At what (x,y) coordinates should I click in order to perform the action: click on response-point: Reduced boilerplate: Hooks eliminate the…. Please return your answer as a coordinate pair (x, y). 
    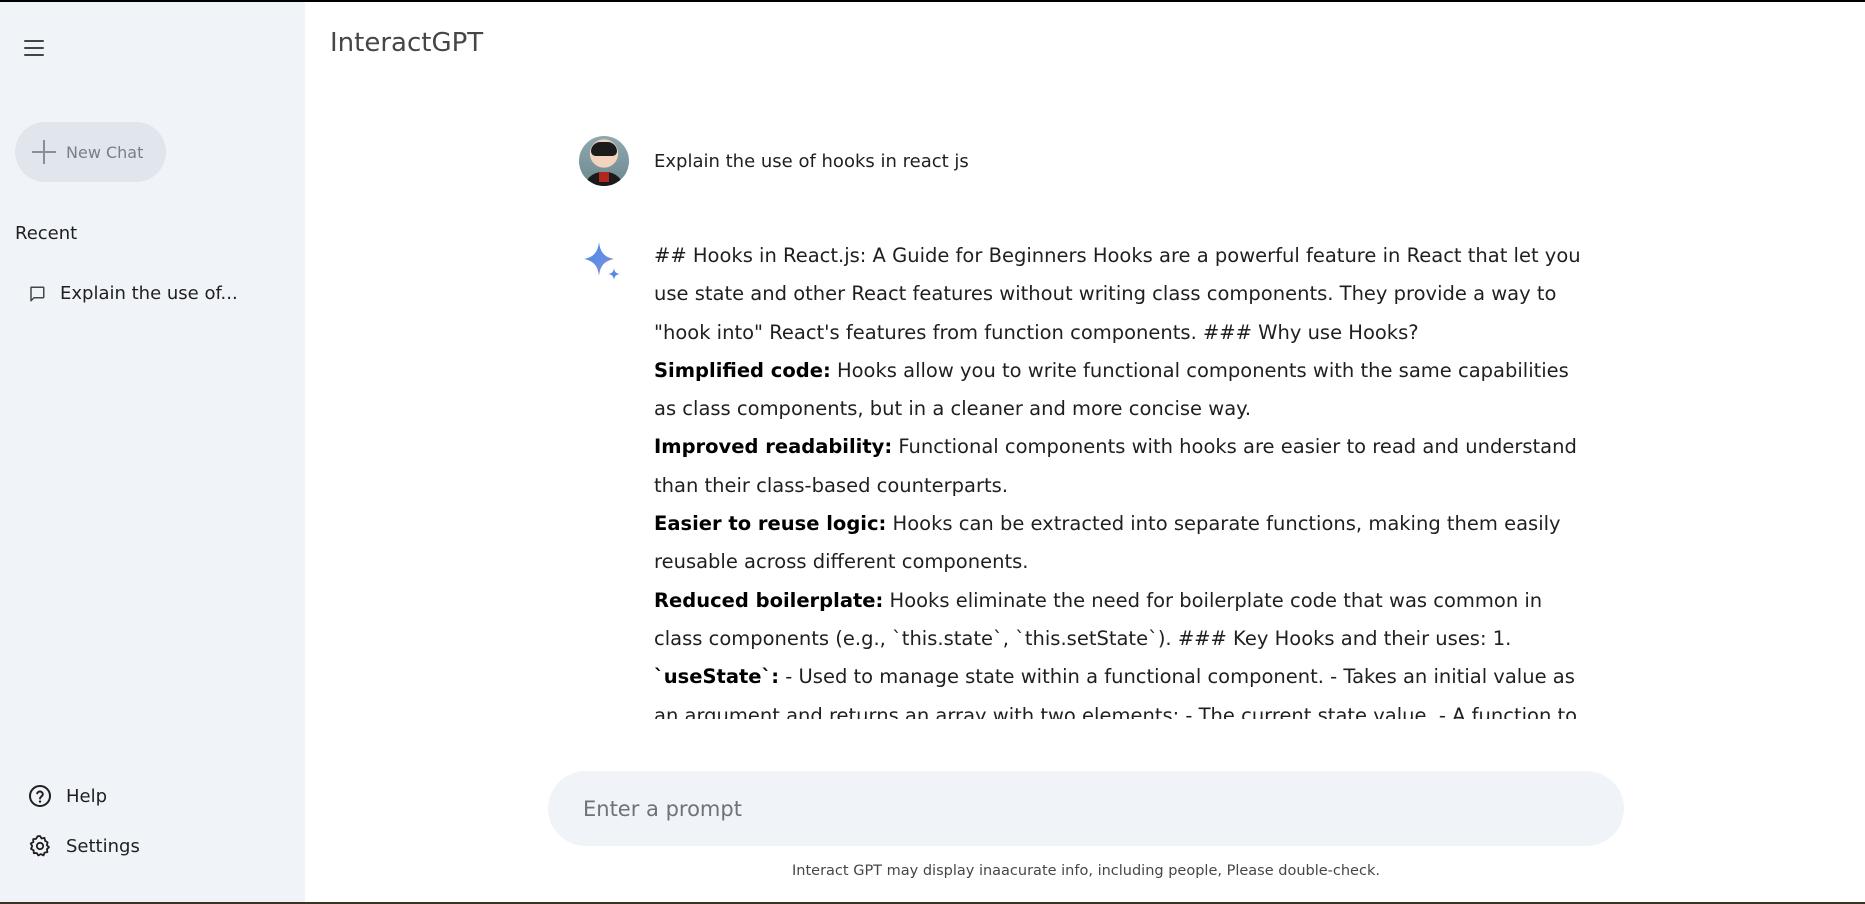
    Looking at the image, I should click on (1116, 653).